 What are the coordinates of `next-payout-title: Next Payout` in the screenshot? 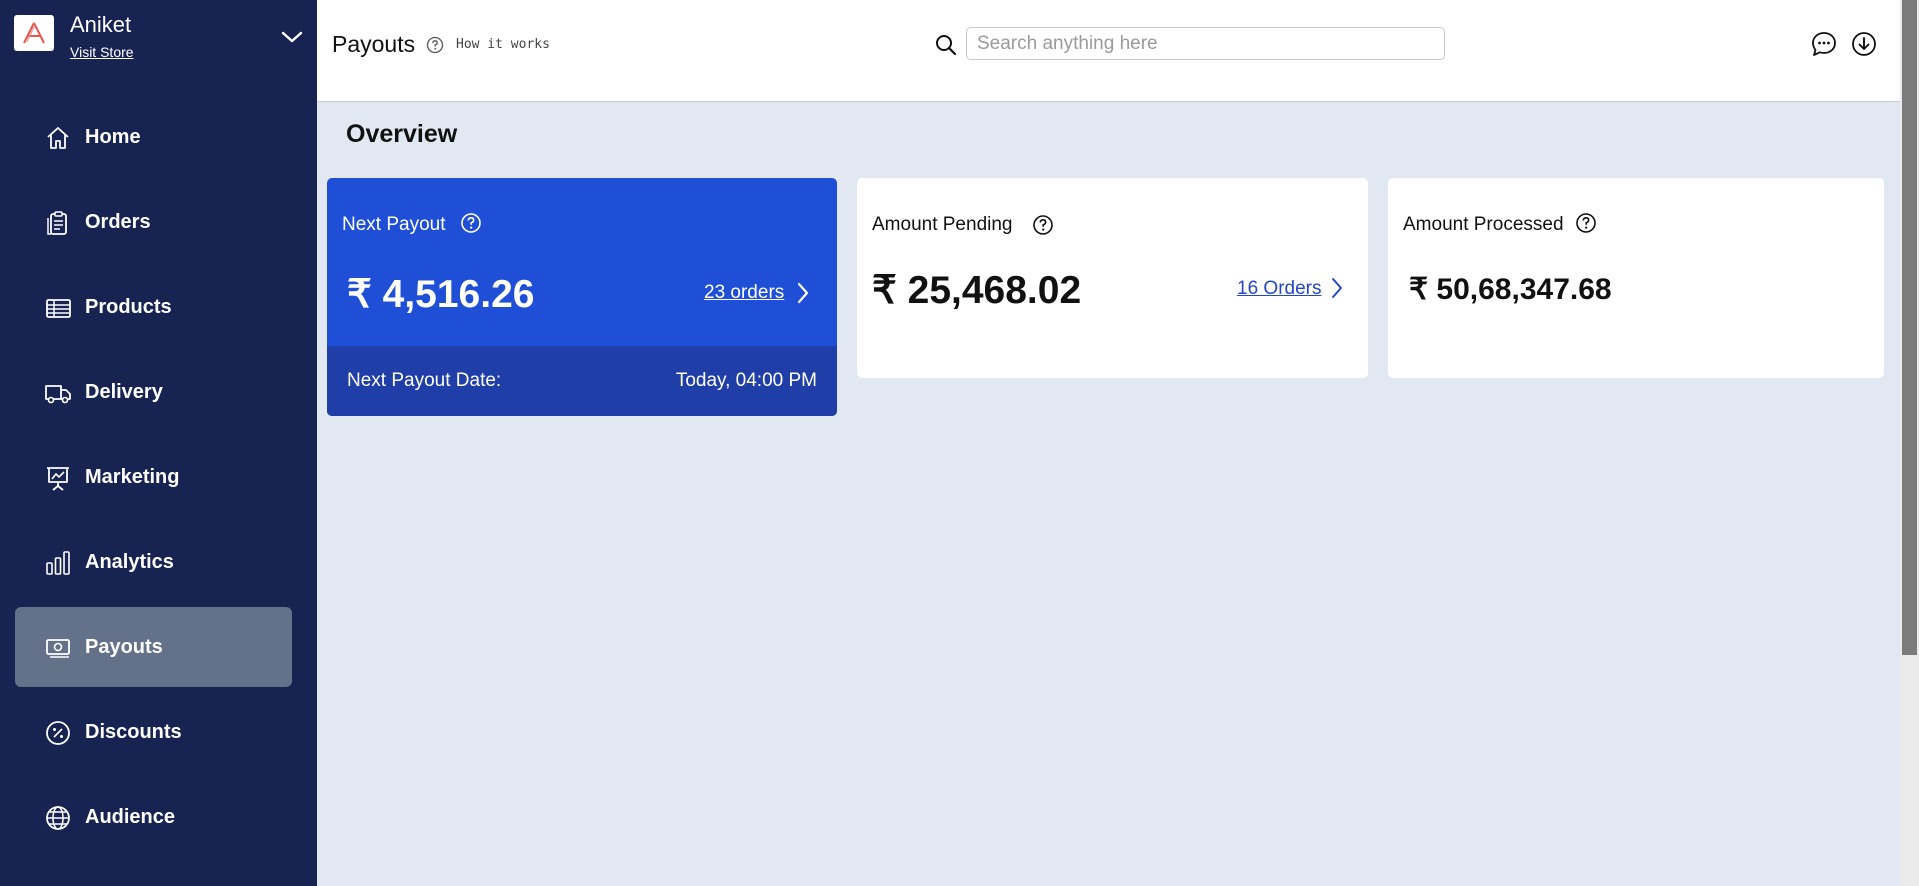 It's located at (394, 224).